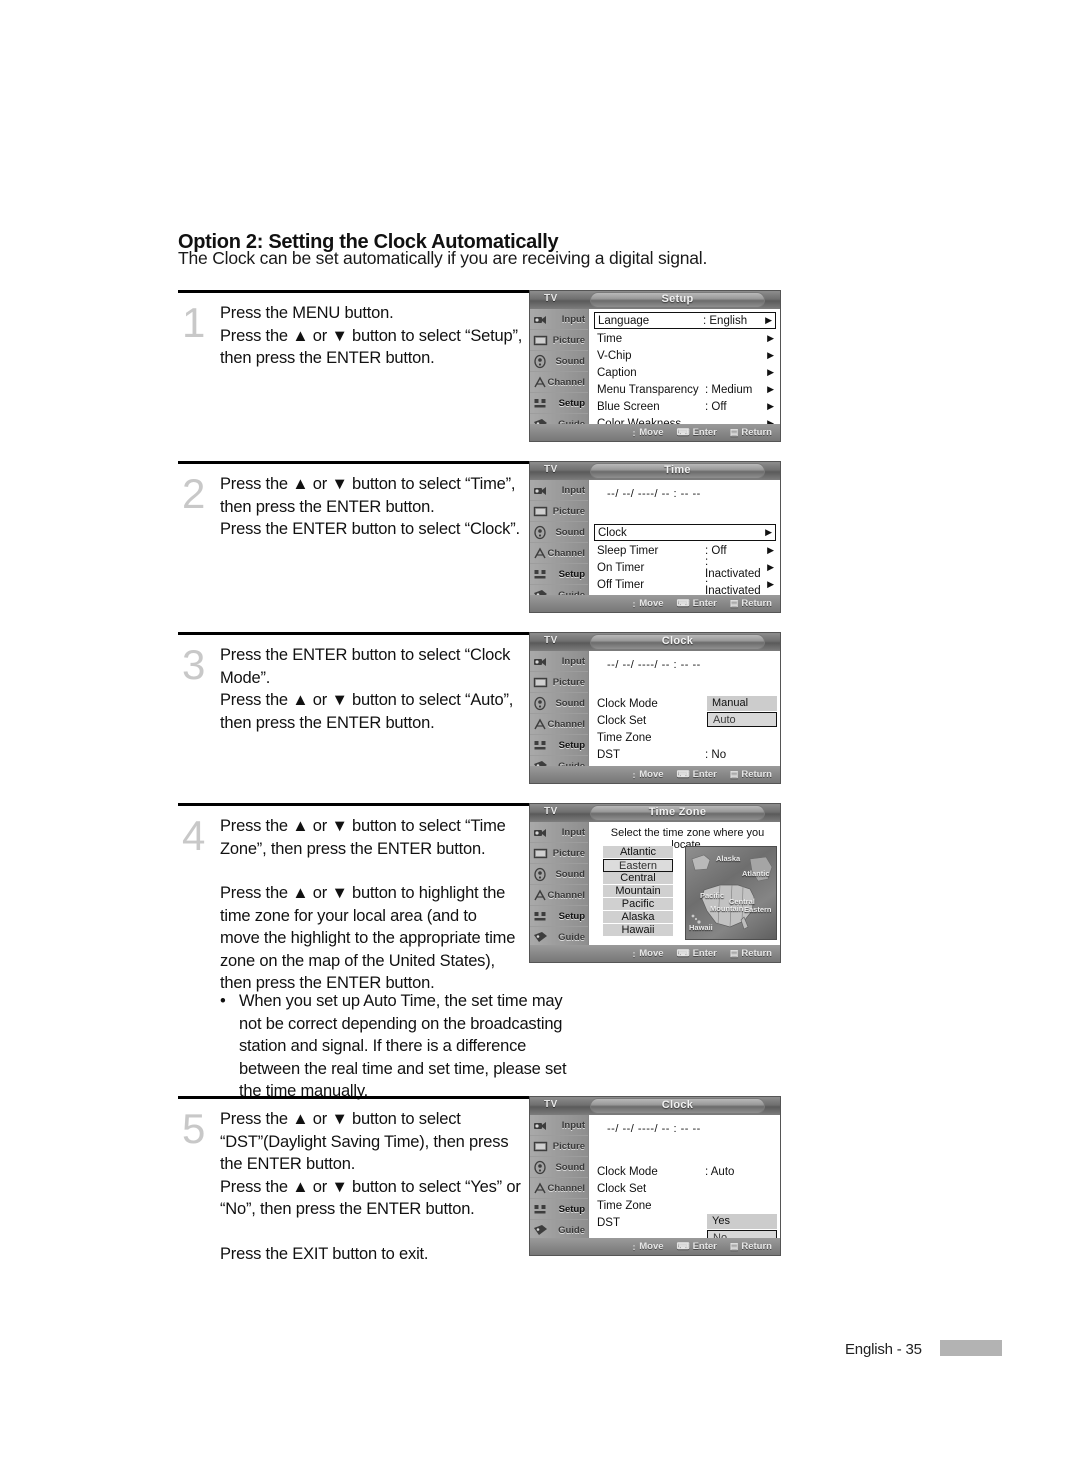  I want to click on osd-title: Clock, so click(677, 1105).